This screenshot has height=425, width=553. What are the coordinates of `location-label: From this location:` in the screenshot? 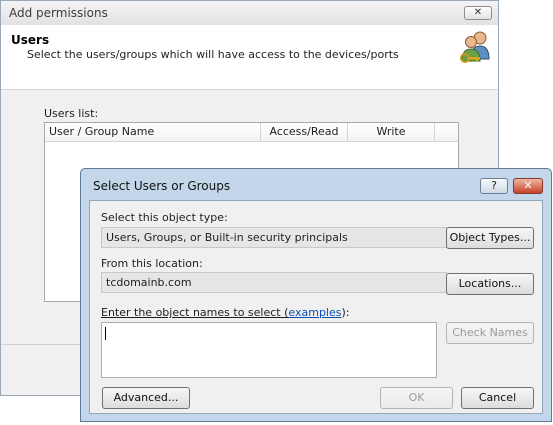 It's located at (152, 263).